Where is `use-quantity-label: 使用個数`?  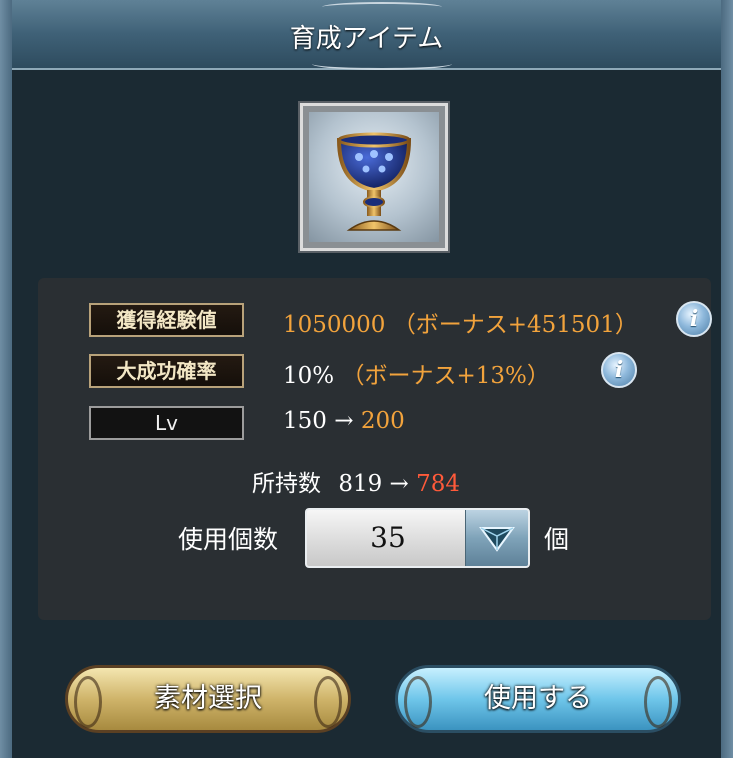 use-quantity-label: 使用個数 is located at coordinates (228, 539).